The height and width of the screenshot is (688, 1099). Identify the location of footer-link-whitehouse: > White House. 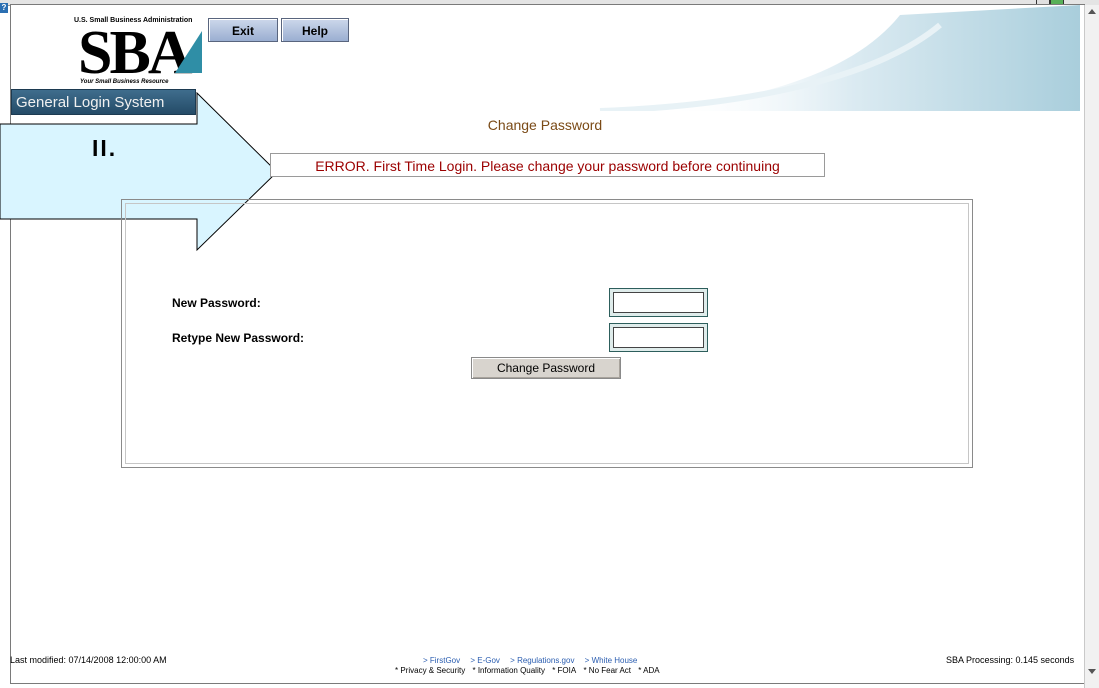
(611, 660).